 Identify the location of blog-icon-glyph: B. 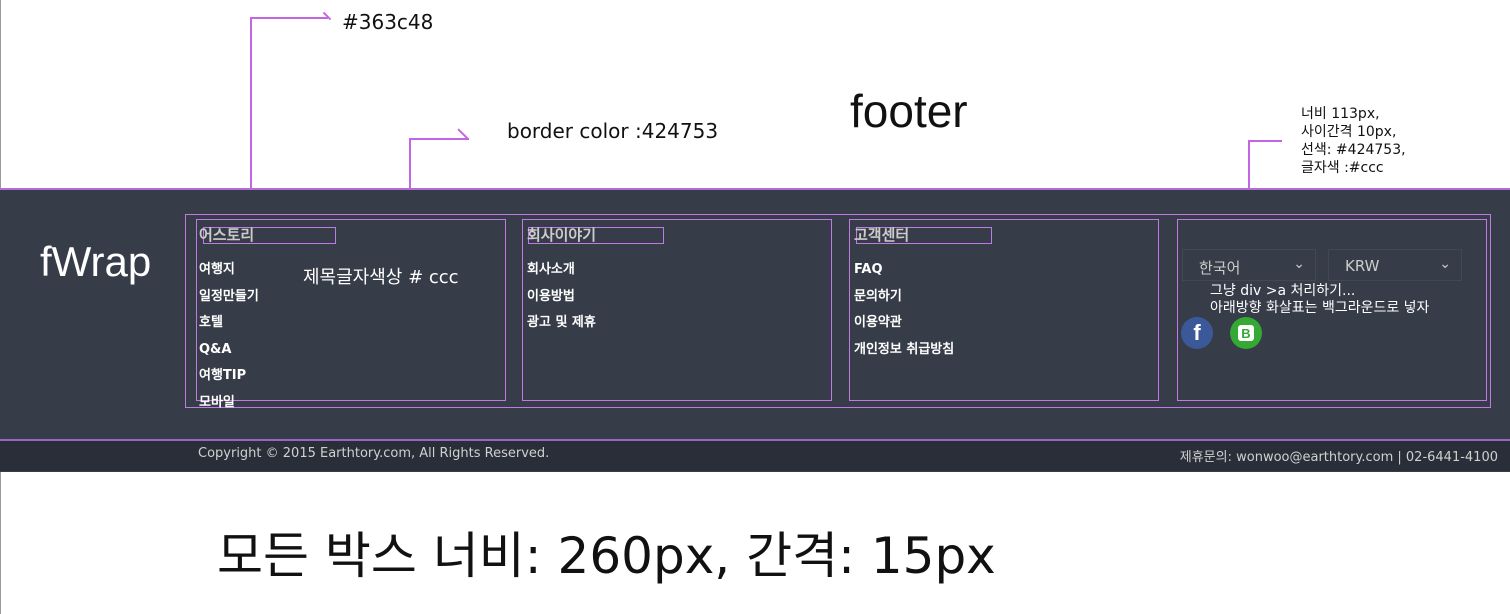
(1246, 333).